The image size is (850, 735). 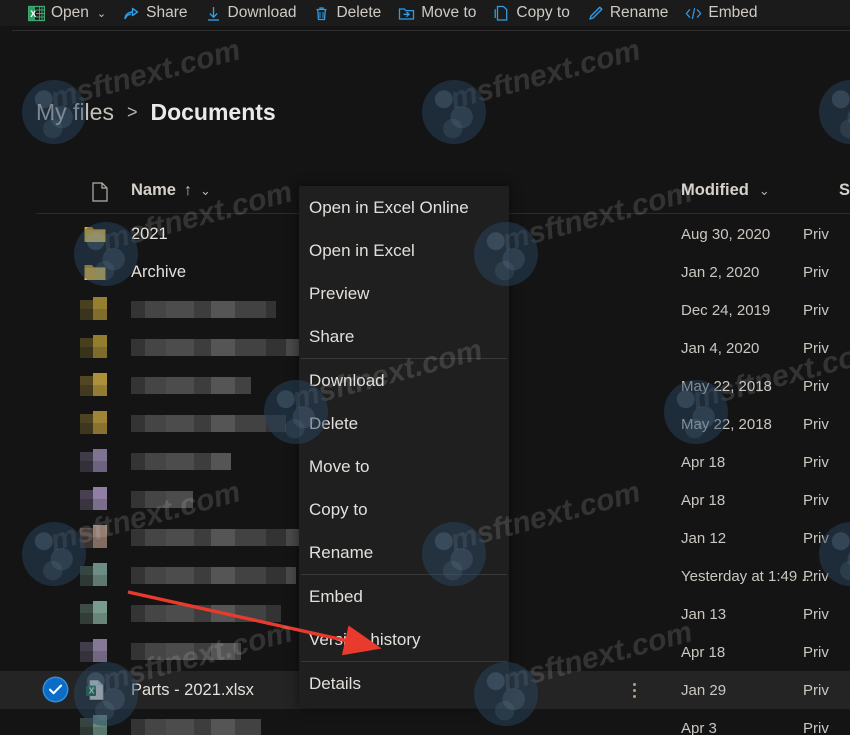 What do you see at coordinates (844, 190) in the screenshot?
I see `column-header-sharing: Sh` at bounding box center [844, 190].